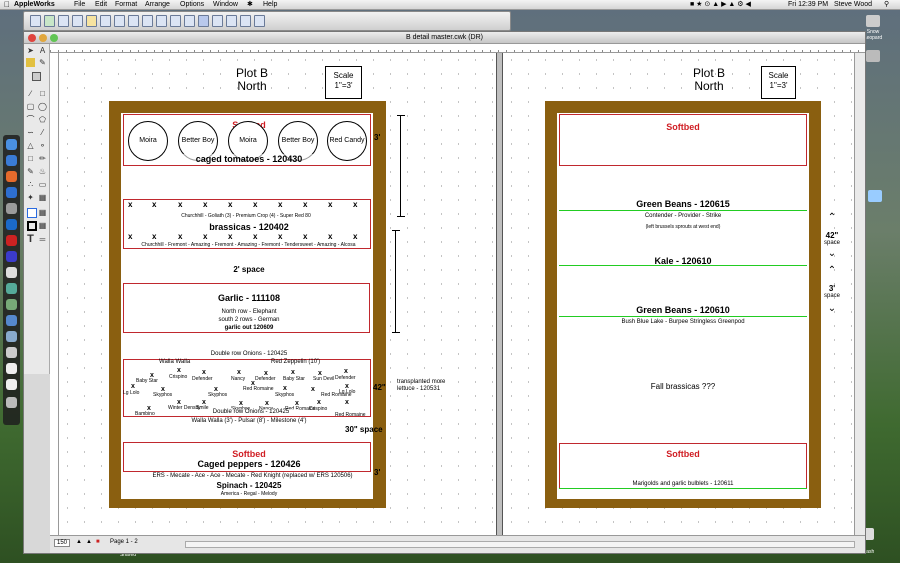  I want to click on rectangle-tool-icon: □, so click(42, 93).